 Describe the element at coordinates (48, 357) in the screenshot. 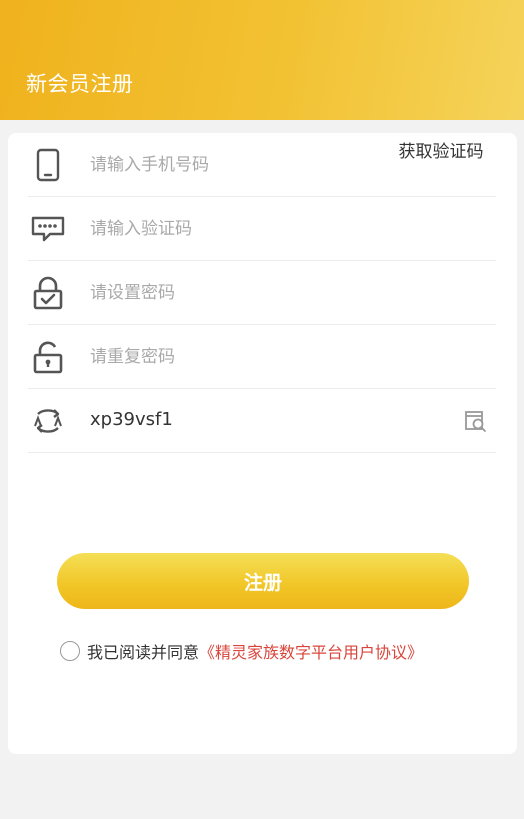

I see `lock-open-icon` at that location.